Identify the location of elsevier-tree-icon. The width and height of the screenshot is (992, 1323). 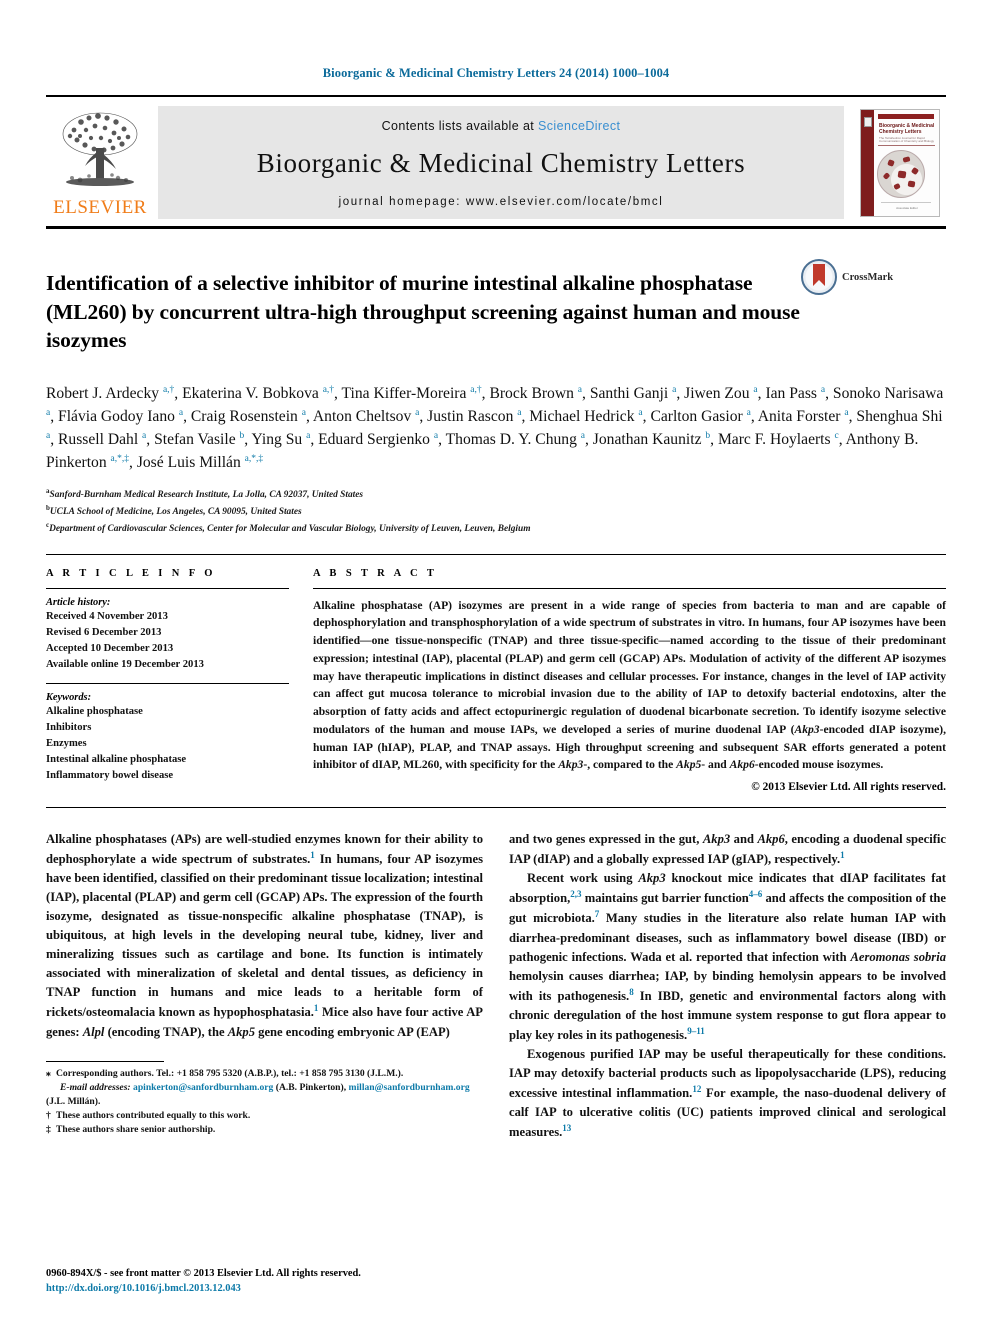
(100, 149).